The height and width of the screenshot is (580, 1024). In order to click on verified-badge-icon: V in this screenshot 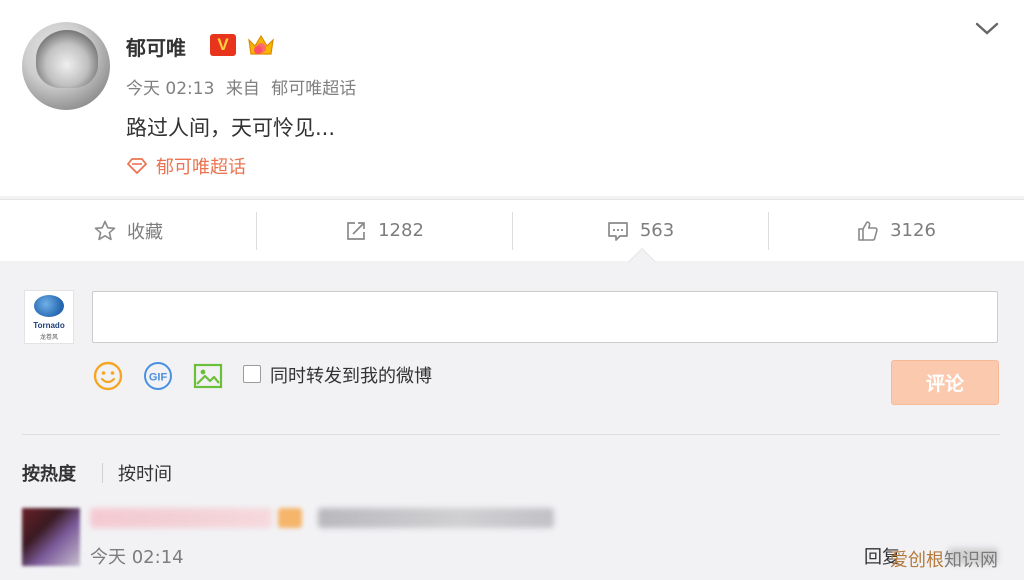, I will do `click(223, 45)`.